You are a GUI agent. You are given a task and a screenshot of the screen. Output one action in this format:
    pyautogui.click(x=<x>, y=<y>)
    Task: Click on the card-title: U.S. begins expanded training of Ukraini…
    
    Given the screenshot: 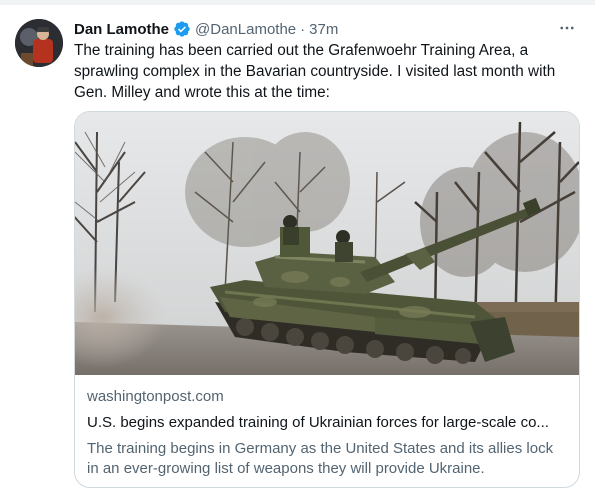 What is the action you would take?
    pyautogui.click(x=327, y=423)
    